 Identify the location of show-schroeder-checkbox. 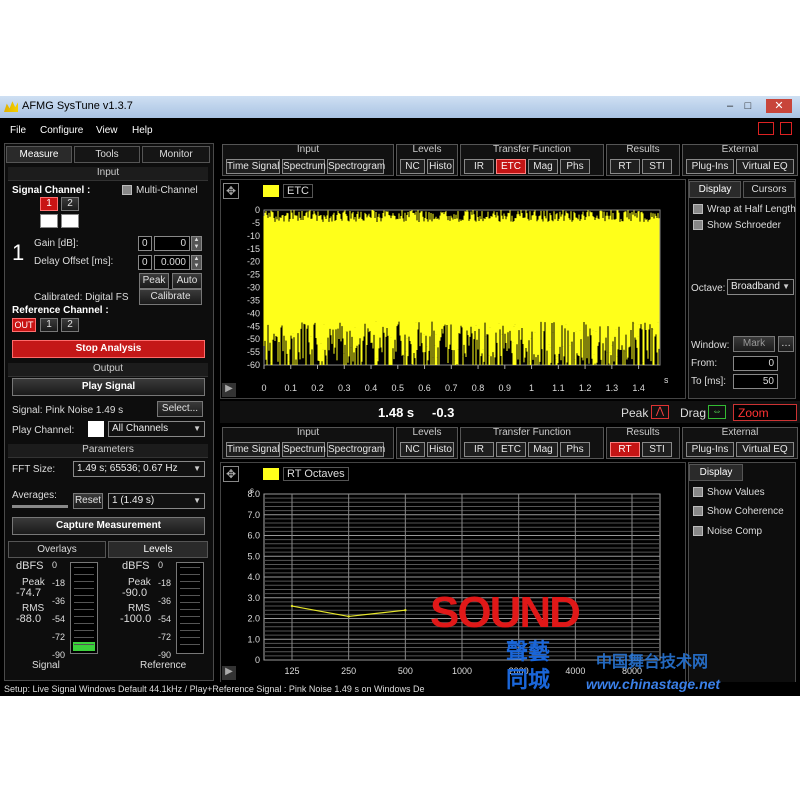
(698, 225).